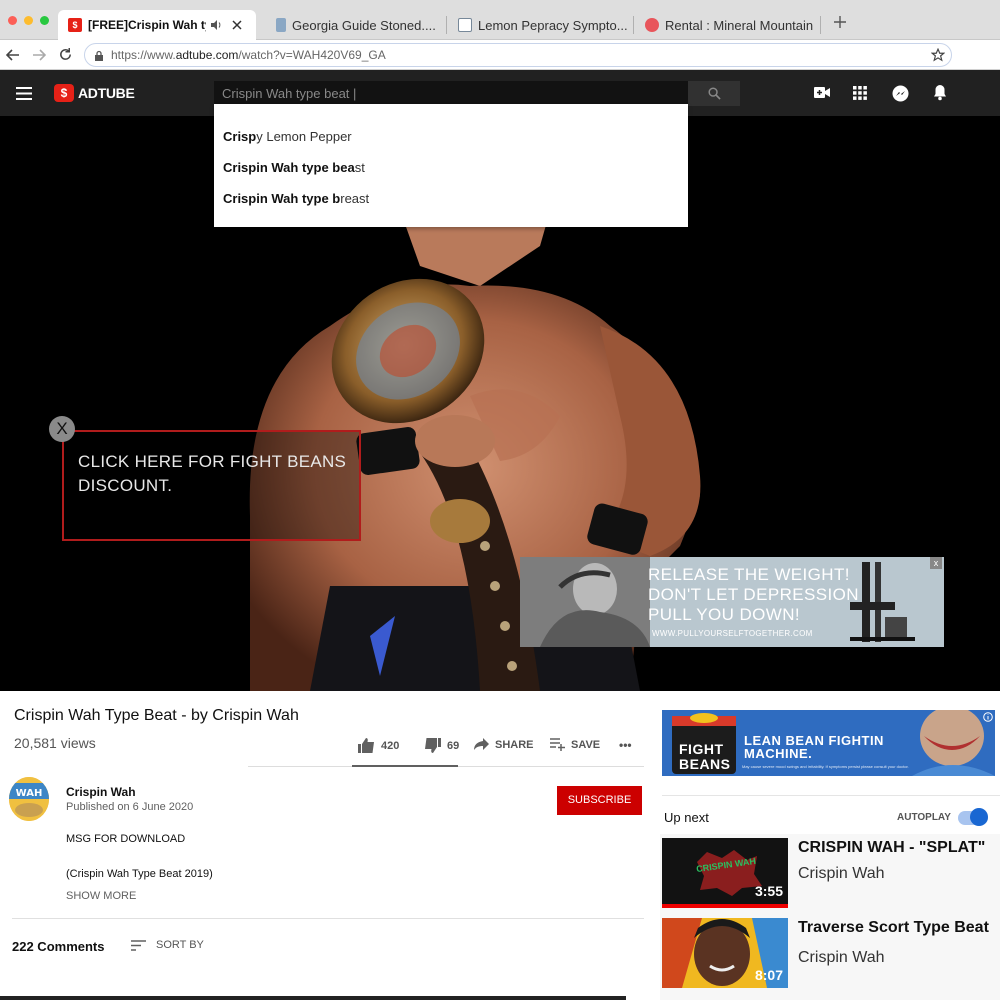  What do you see at coordinates (936, 563) in the screenshot?
I see `banner-ad-close-button: x` at bounding box center [936, 563].